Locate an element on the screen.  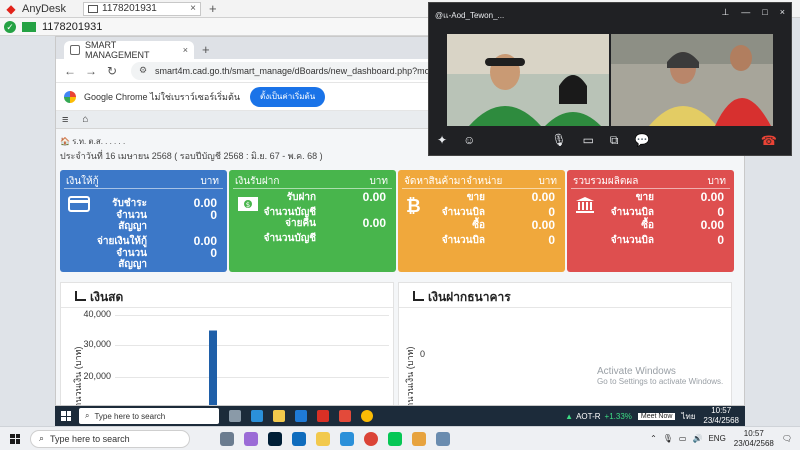
network-icon: ▭ is located at coordinates (683, 438).